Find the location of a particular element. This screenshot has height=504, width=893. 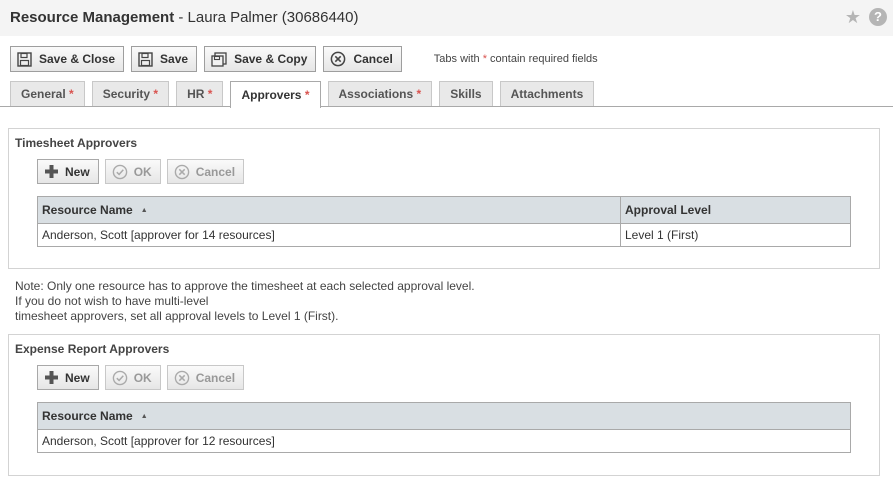

save-label: Save is located at coordinates (174, 59).